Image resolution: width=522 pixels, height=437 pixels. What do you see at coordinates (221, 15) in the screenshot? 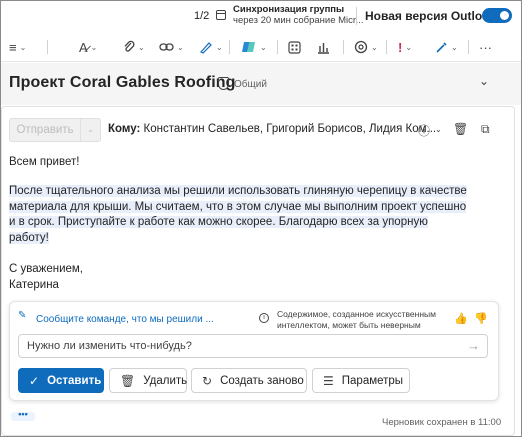
I see `calendar-icon` at bounding box center [221, 15].